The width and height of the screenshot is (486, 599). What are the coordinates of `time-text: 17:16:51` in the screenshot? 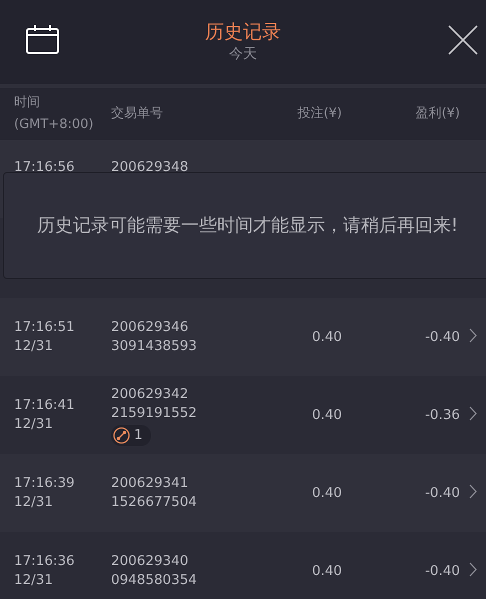 It's located at (45, 327).